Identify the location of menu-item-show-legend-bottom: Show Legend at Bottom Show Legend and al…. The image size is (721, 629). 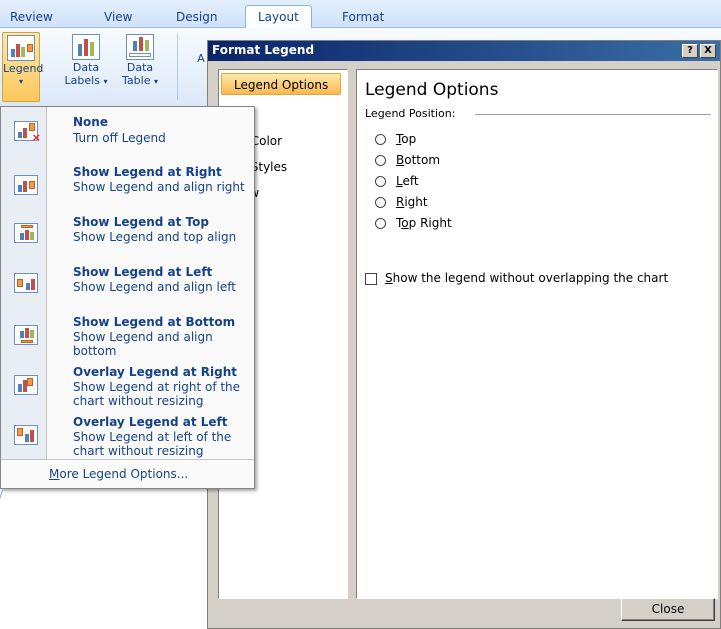
(127, 338).